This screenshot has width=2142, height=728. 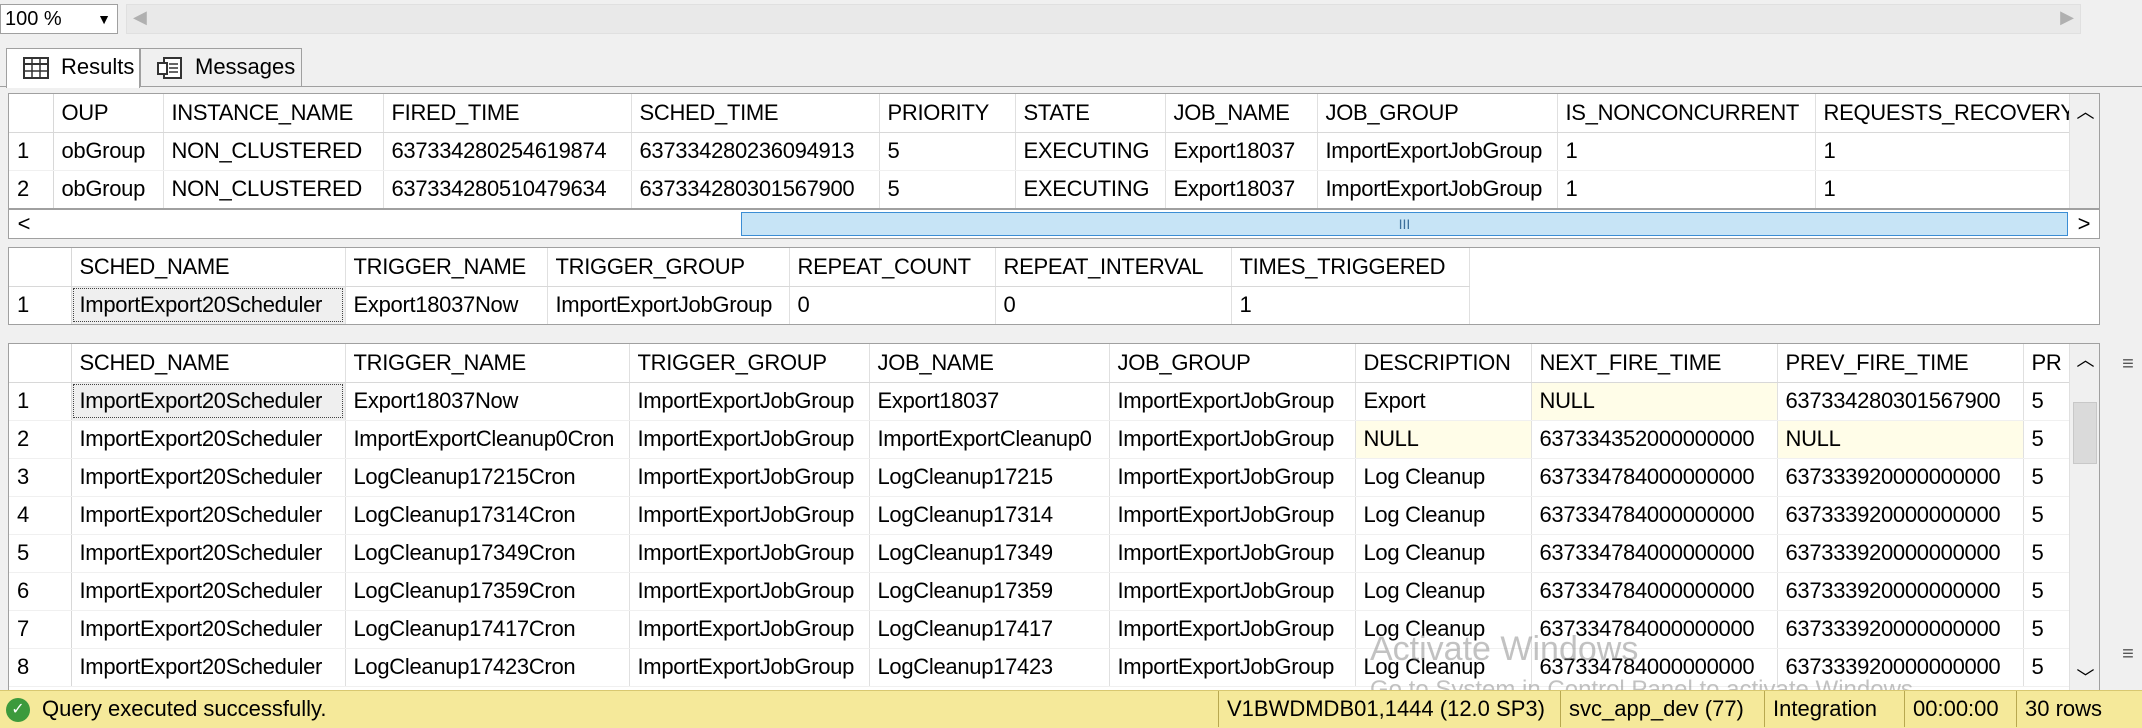 What do you see at coordinates (273, 113) in the screenshot?
I see `column-header: INSTANCE_NAME` at bounding box center [273, 113].